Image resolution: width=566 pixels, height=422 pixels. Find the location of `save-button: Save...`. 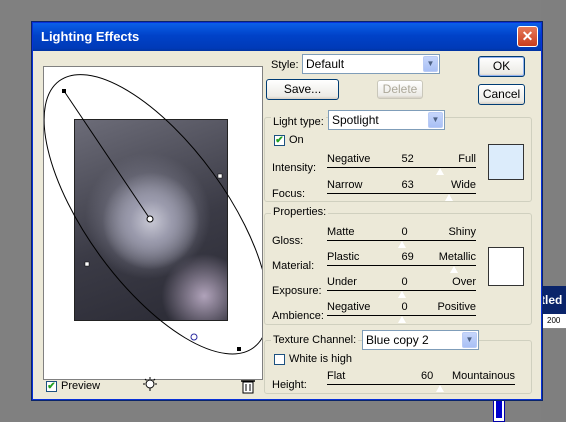

save-button: Save... is located at coordinates (302, 89).